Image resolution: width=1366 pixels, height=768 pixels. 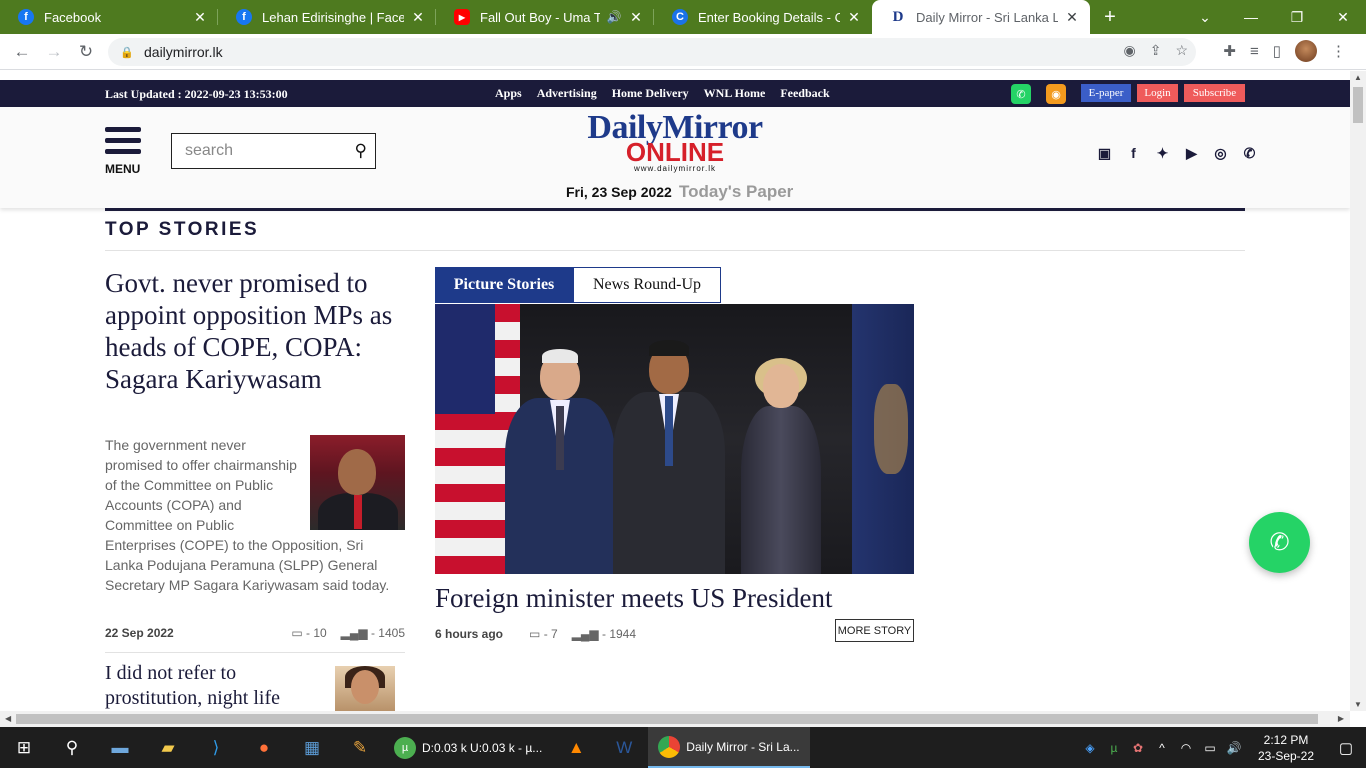 I want to click on link-feedback: Feedback, so click(x=804, y=93).